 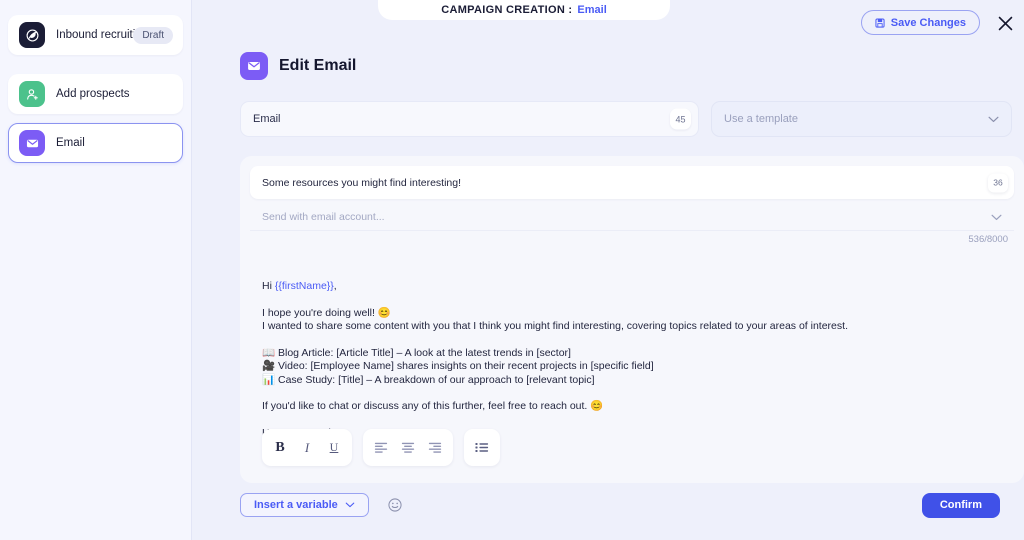 I want to click on formatting-toolbar: B I U, so click(x=381, y=447).